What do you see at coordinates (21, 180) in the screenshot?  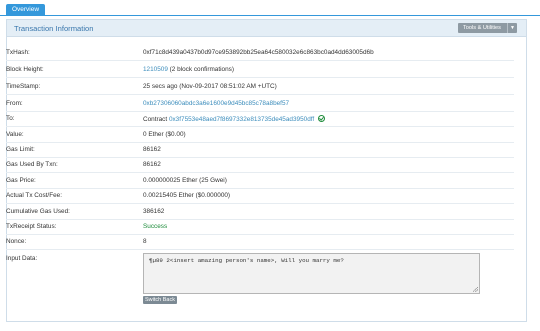 I see `gas-price-label: Gas Price:` at bounding box center [21, 180].